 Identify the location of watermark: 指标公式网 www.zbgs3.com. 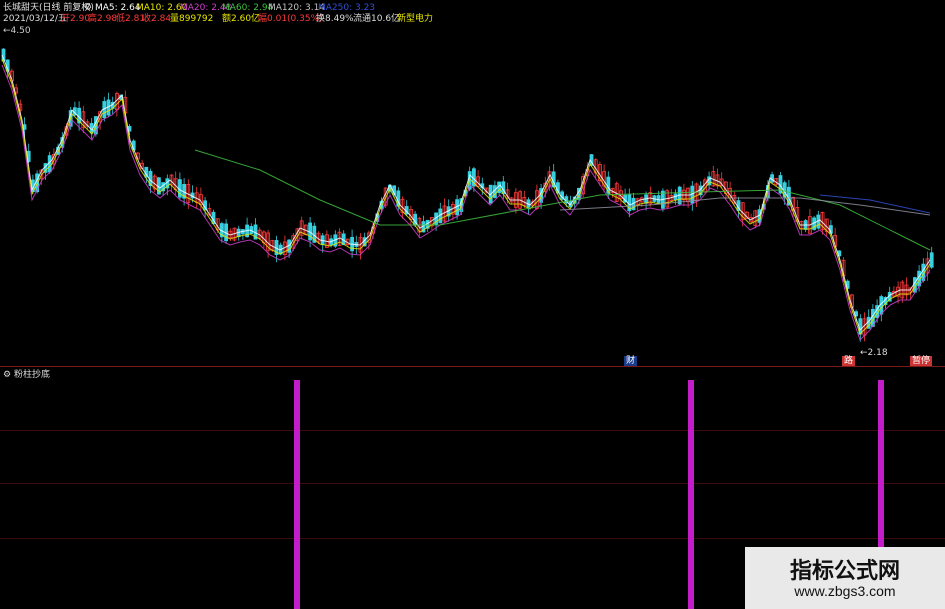
(845, 578).